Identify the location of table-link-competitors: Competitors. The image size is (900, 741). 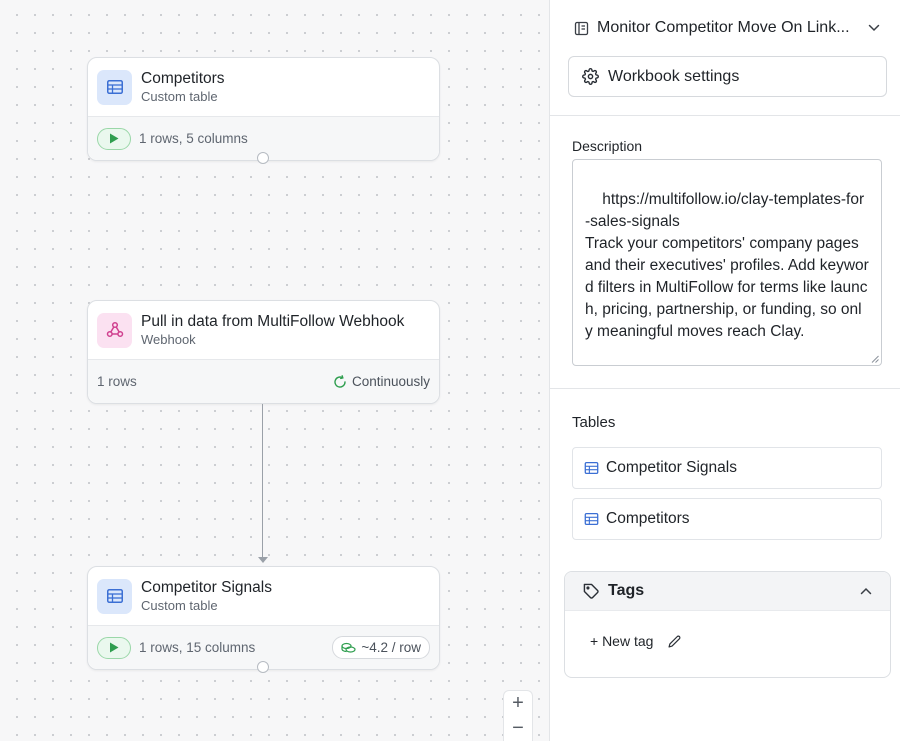
(727, 519).